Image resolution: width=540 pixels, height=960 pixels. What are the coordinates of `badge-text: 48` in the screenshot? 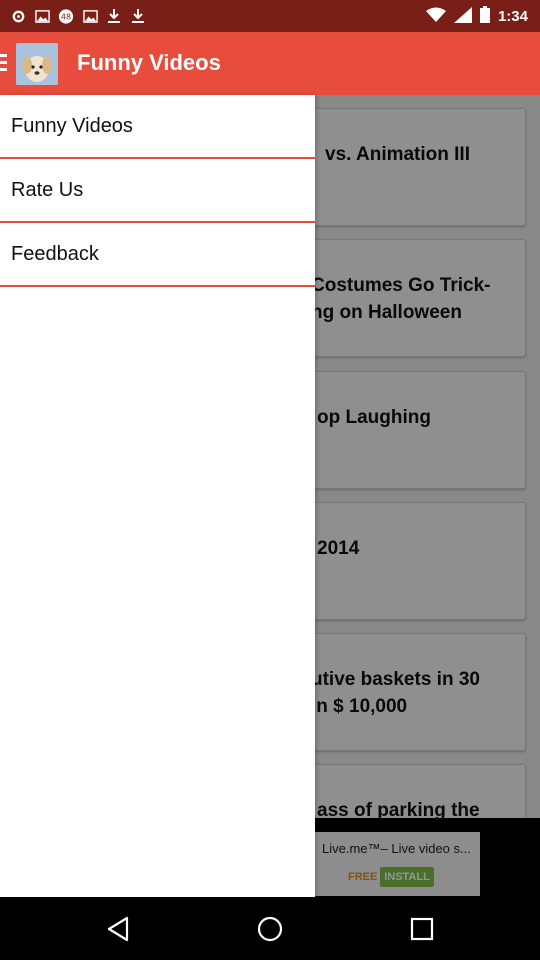 It's located at (66, 16).